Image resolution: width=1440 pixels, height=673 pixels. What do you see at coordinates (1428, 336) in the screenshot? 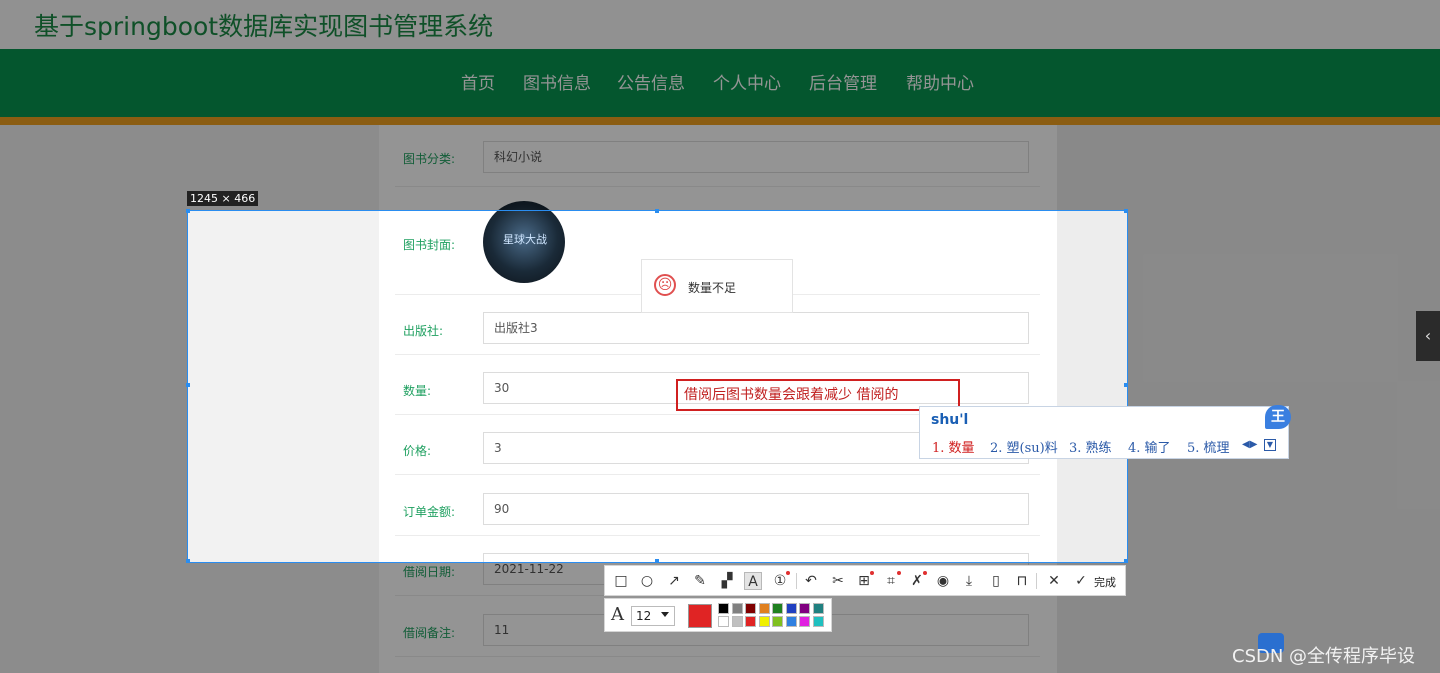
I see `chevron-left-icon: ‹` at bounding box center [1428, 336].